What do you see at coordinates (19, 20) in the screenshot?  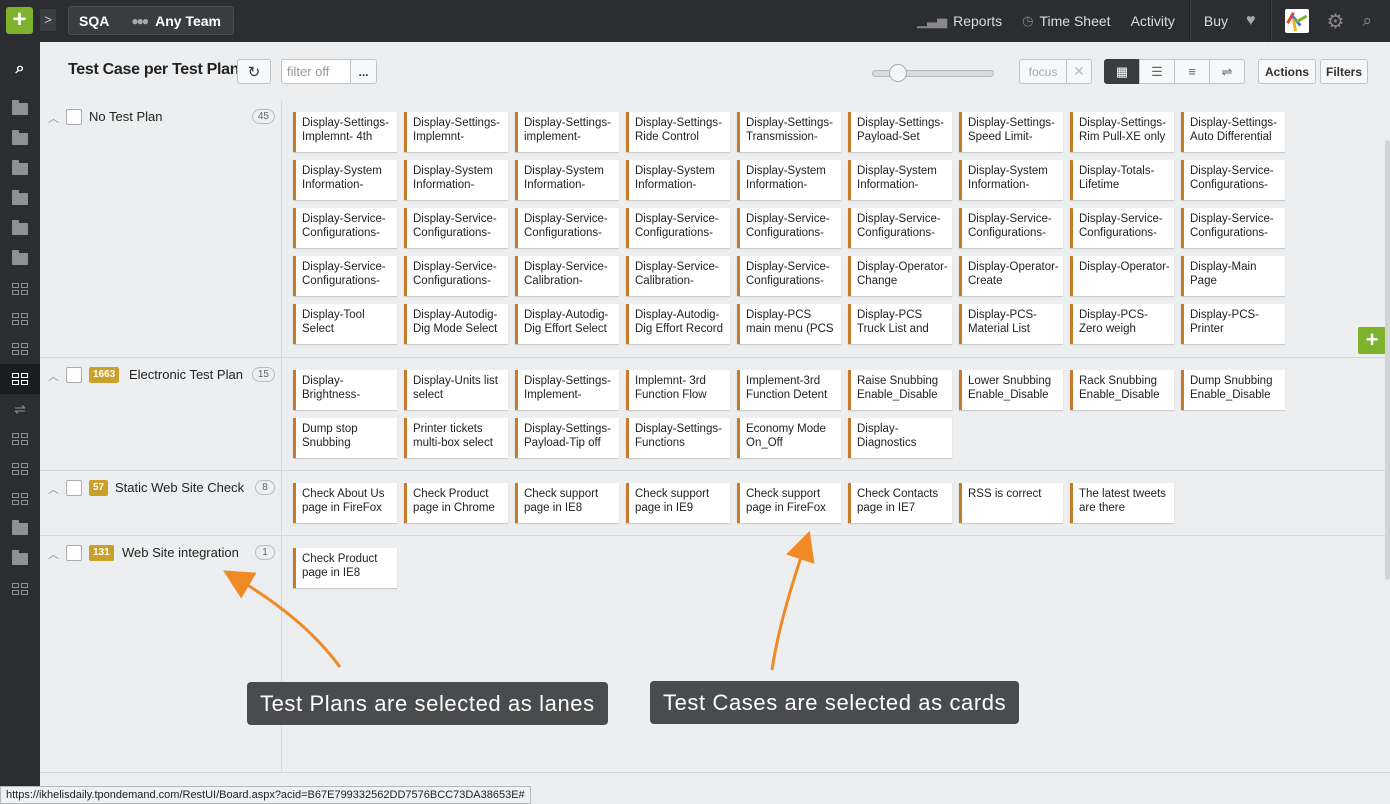 I see `add-button: +` at bounding box center [19, 20].